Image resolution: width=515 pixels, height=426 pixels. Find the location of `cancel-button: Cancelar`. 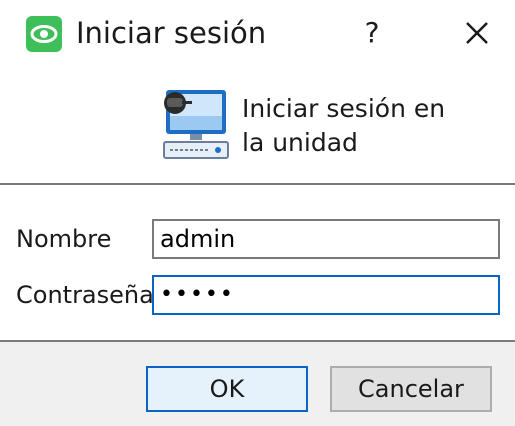

cancel-button: Cancelar is located at coordinates (411, 389).